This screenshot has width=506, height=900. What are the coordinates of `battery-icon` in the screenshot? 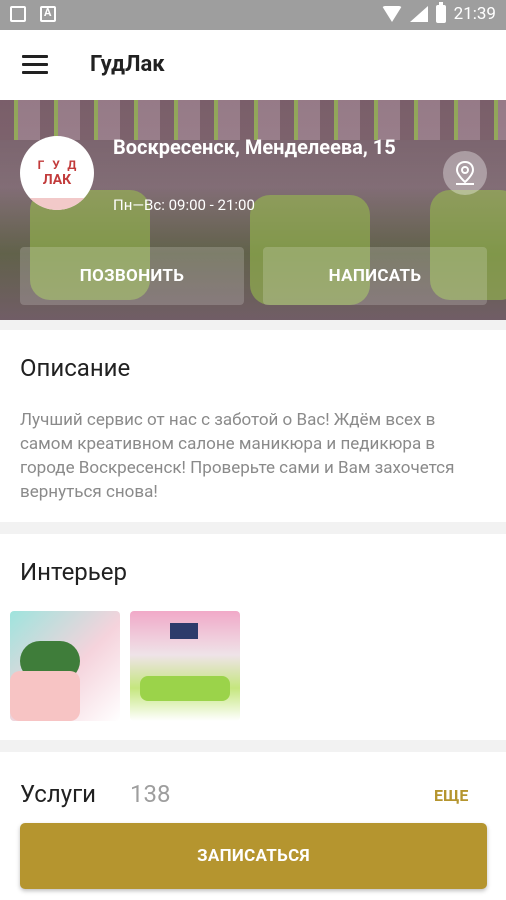 It's located at (440, 12).